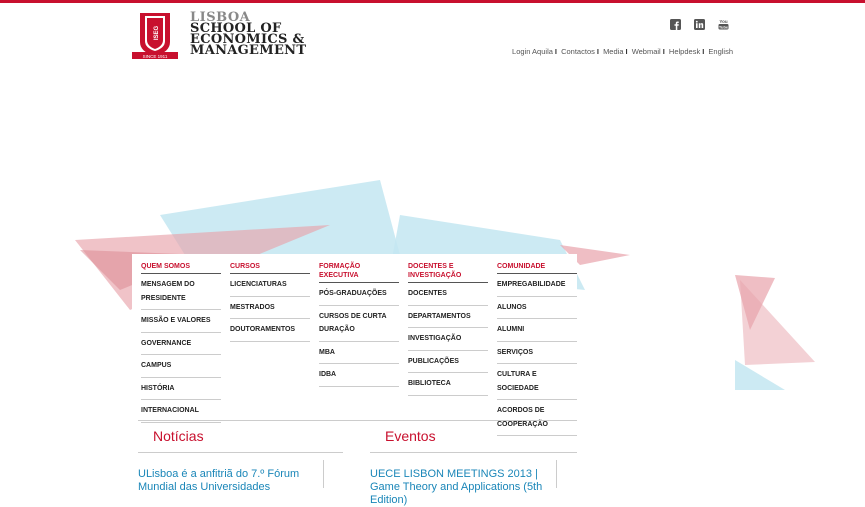 The width and height of the screenshot is (865, 507). I want to click on youtube-icon: You Tube, so click(724, 23).